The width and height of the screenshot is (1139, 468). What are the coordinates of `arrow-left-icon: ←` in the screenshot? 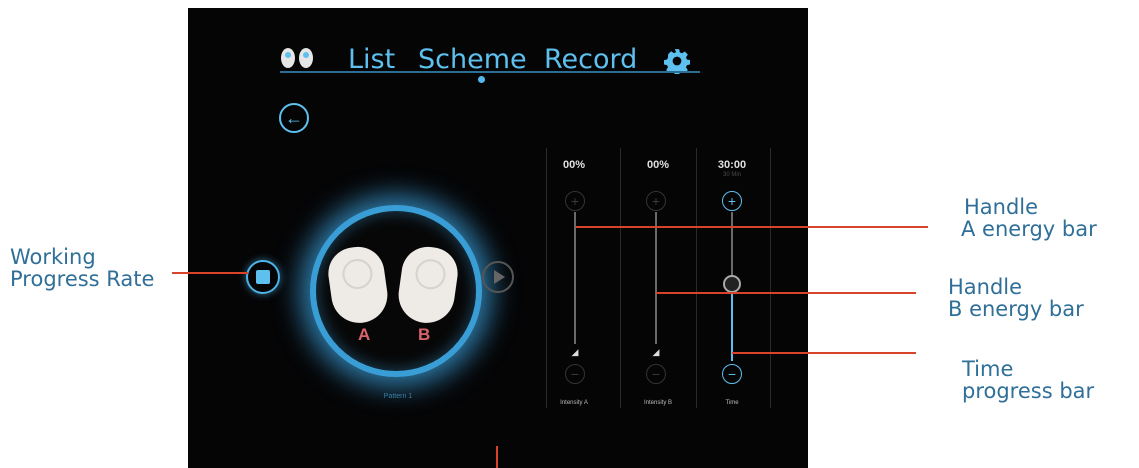 It's located at (294, 118).